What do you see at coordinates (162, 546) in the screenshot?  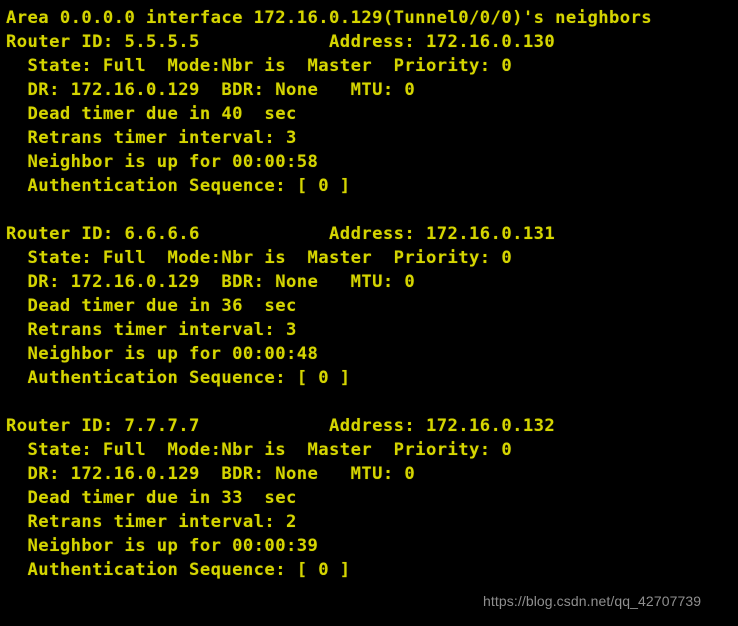 I see `terminal-line: Neighbor is up for 00:00:39` at bounding box center [162, 546].